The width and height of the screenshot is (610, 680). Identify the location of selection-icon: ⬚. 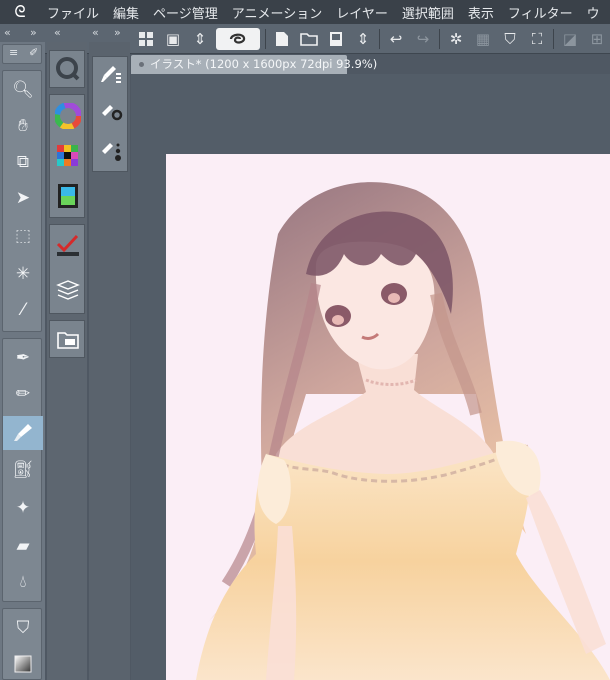
(23, 236).